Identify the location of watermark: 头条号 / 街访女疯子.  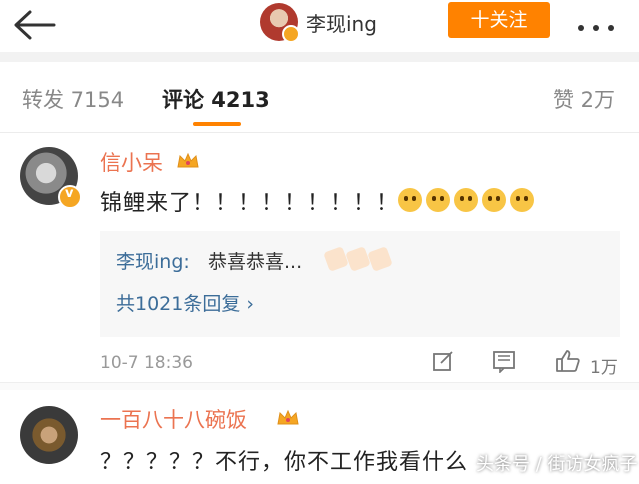
(557, 464).